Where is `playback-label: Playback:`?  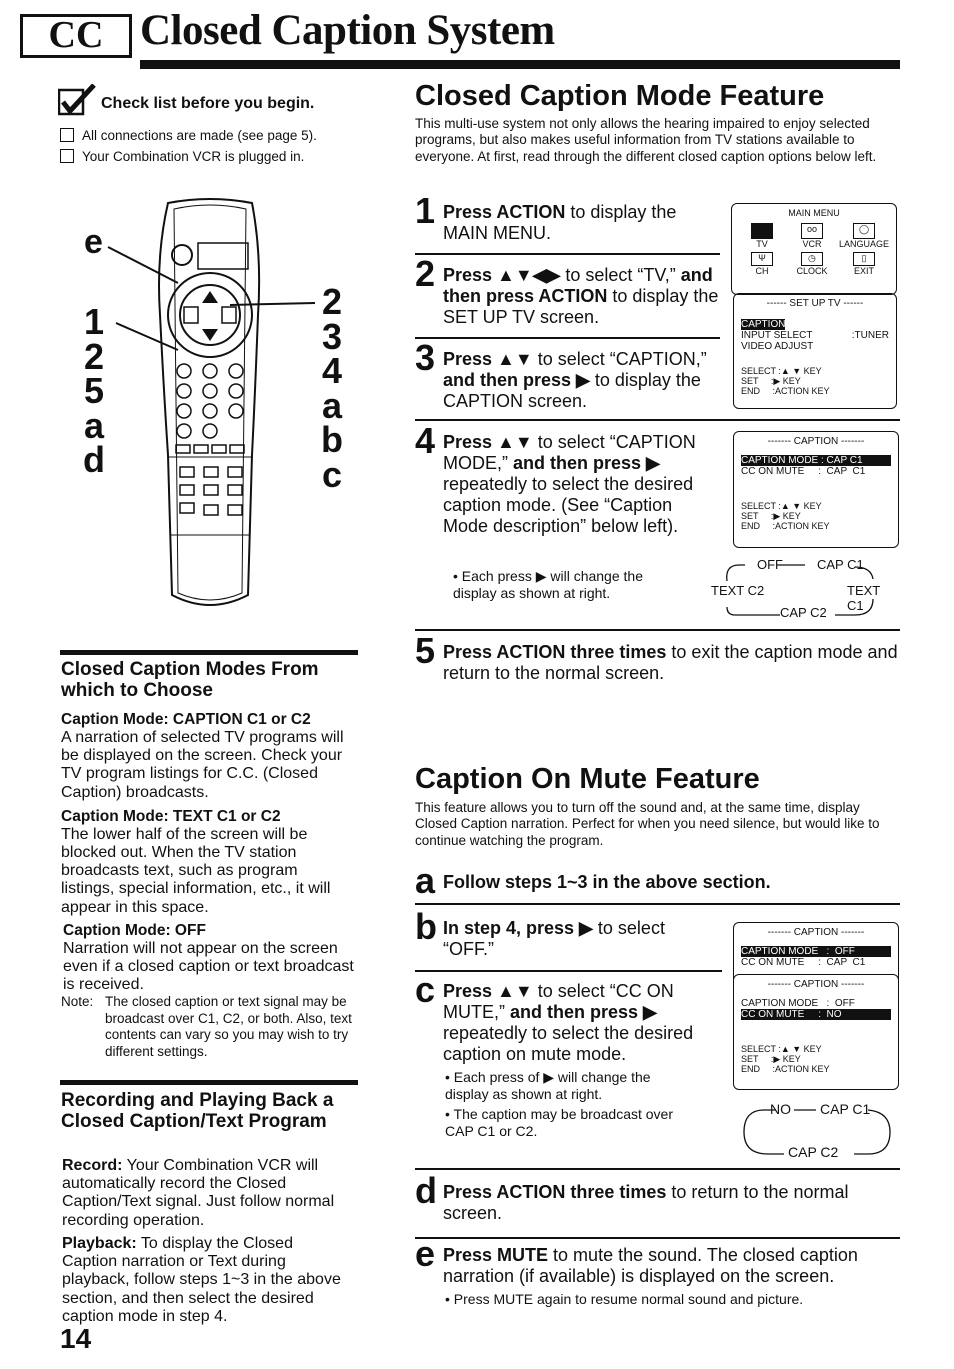
playback-label: Playback: is located at coordinates (99, 1243).